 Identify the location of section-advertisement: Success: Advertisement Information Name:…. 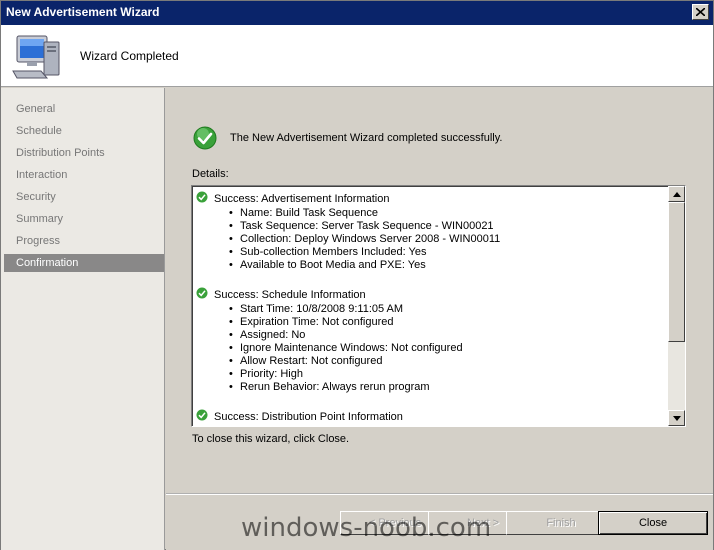
(348, 231).